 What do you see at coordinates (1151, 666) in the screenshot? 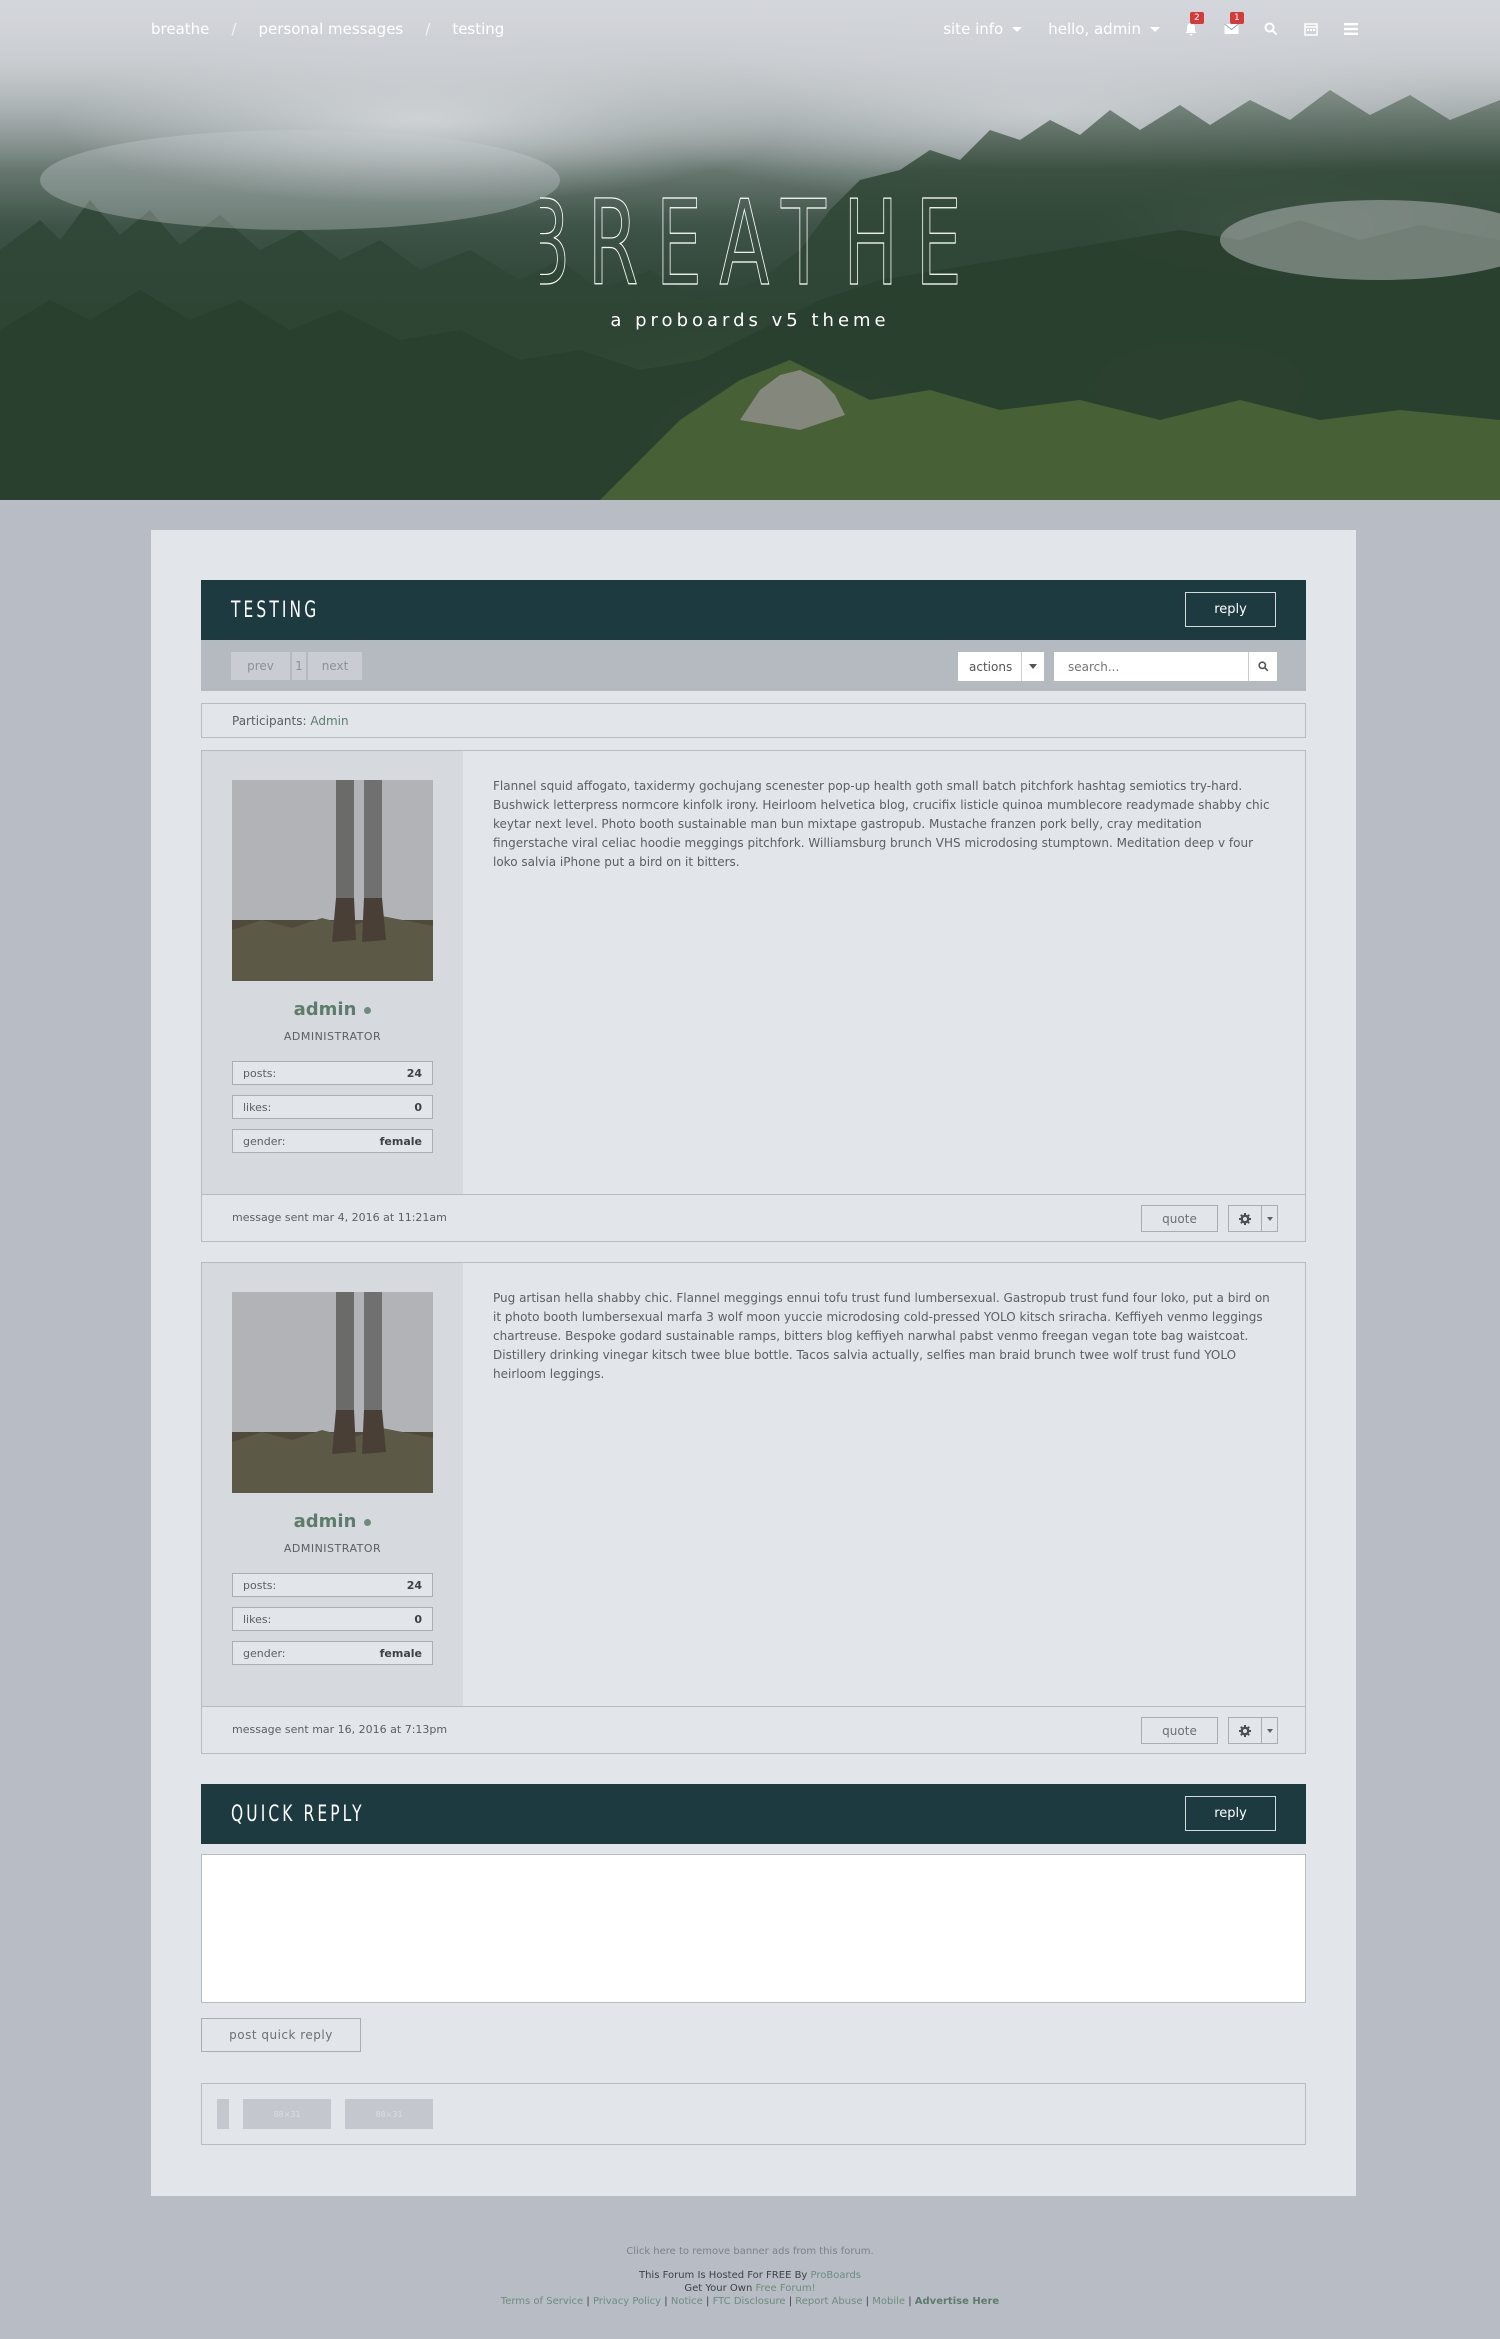
I see `search-input` at bounding box center [1151, 666].